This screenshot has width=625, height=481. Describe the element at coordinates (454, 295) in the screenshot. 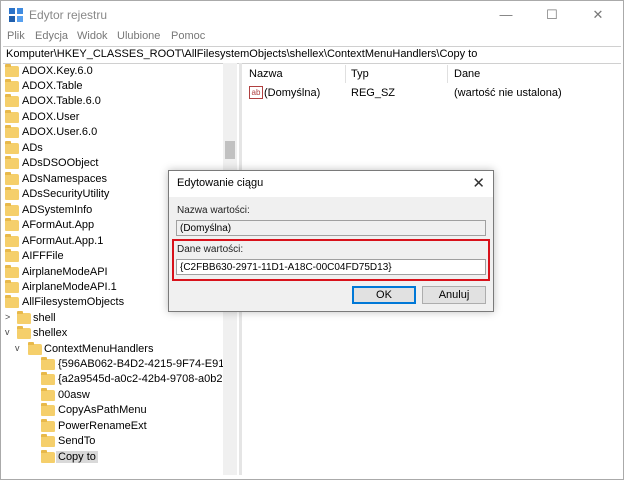

I see `cancel-button: Anuluj` at that location.